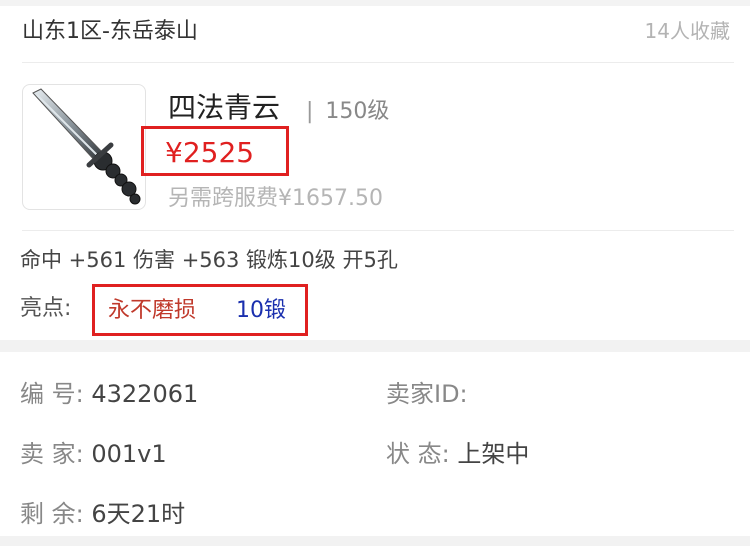  What do you see at coordinates (378, 230) in the screenshot?
I see `item-divider` at bounding box center [378, 230].